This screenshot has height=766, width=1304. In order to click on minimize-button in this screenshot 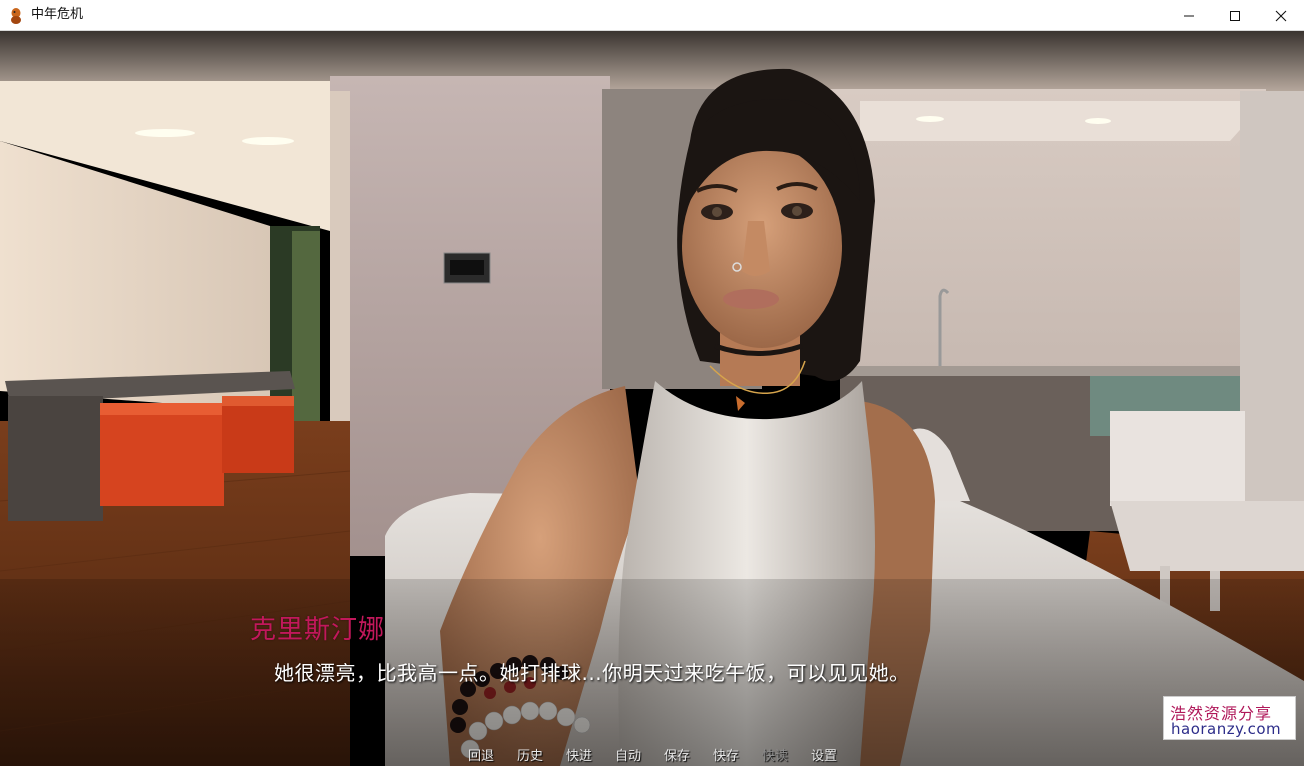, I will do `click(1189, 15)`.